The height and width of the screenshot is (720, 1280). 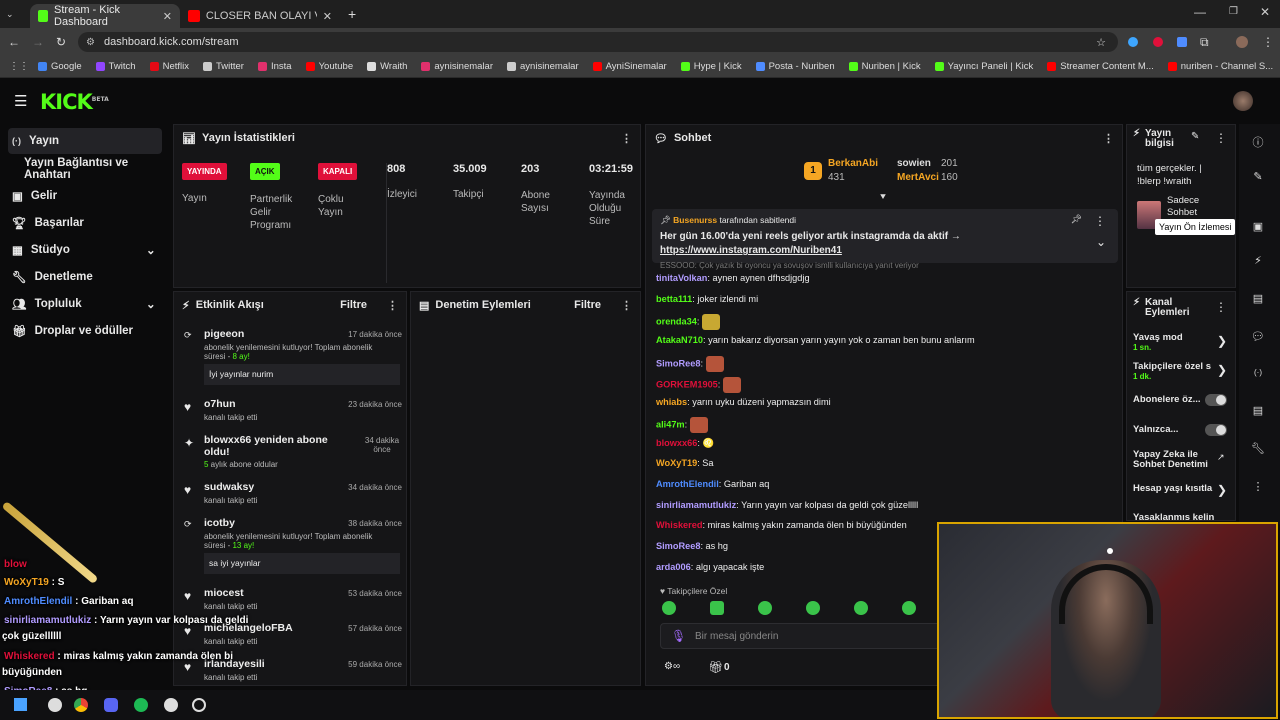 I want to click on hamburger-menu-icon: ☰, so click(x=20, y=101).